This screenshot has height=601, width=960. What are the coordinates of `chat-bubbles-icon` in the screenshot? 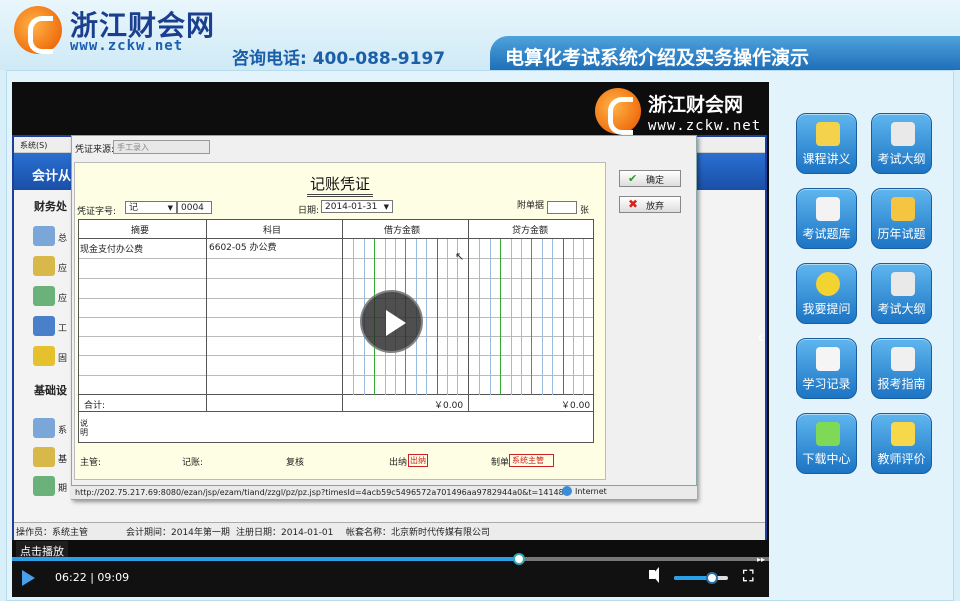 It's located at (903, 434).